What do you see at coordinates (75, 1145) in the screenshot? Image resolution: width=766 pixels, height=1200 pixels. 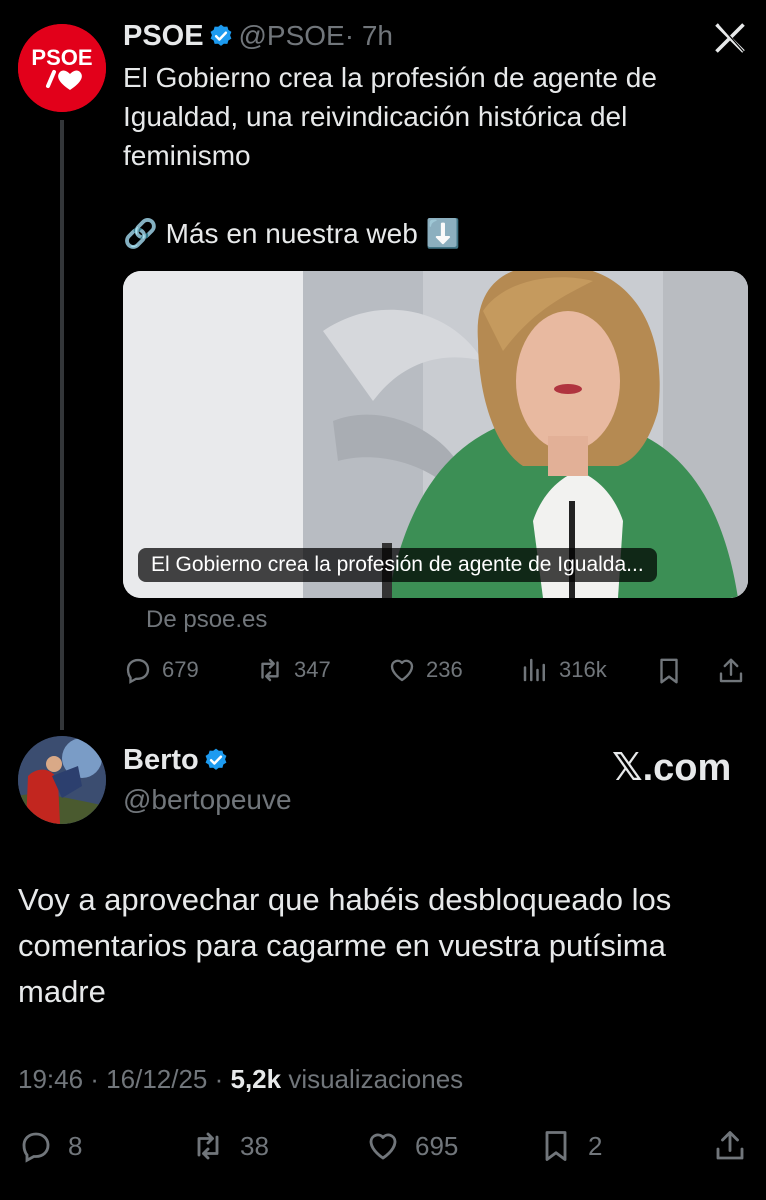 I see `reply-reply-count: 8` at bounding box center [75, 1145].